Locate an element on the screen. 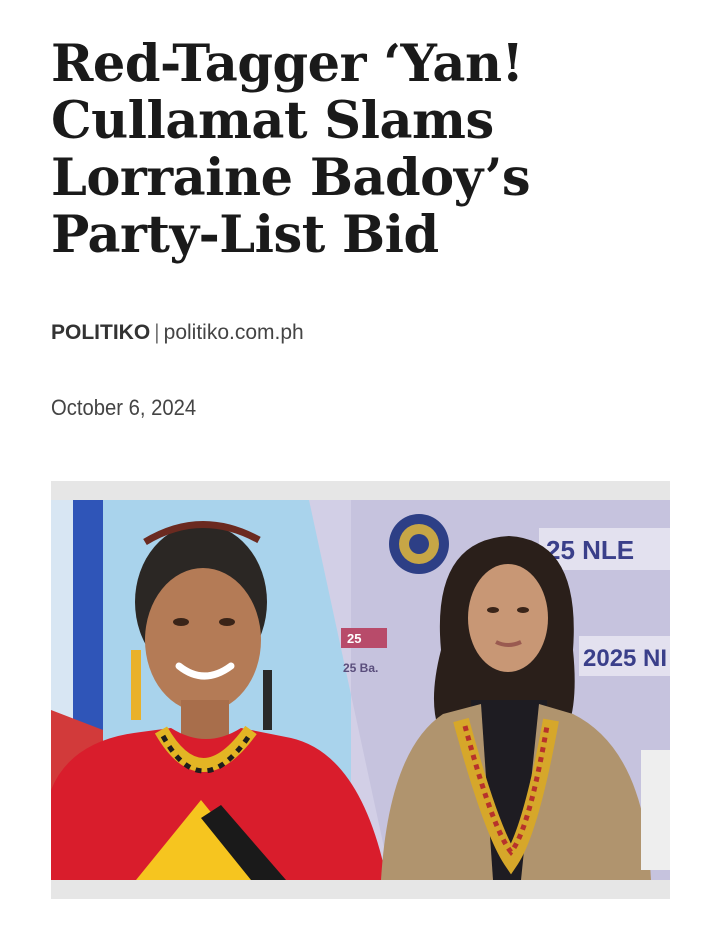 Image resolution: width=720 pixels, height=931 pixels. source-url: politiko.com.ph is located at coordinates (234, 332).